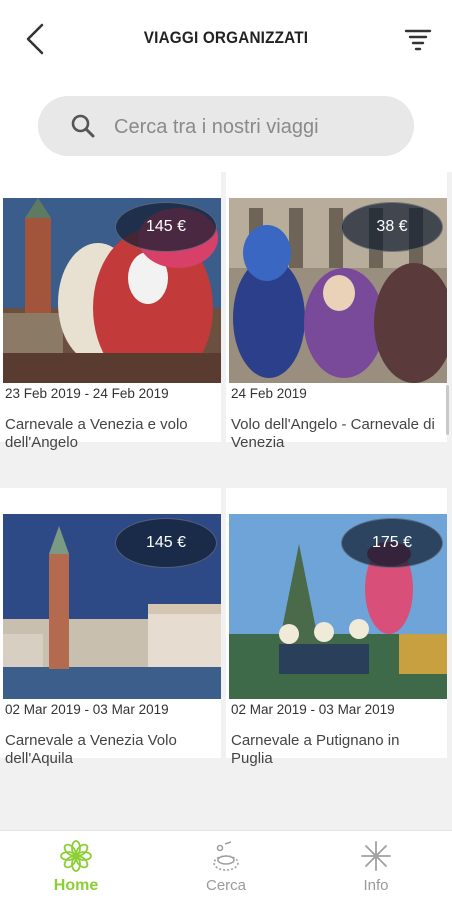 The image size is (452, 901). Describe the element at coordinates (315, 749) in the screenshot. I see `trip-name: Carnevale a Putignano in Puglia` at that location.